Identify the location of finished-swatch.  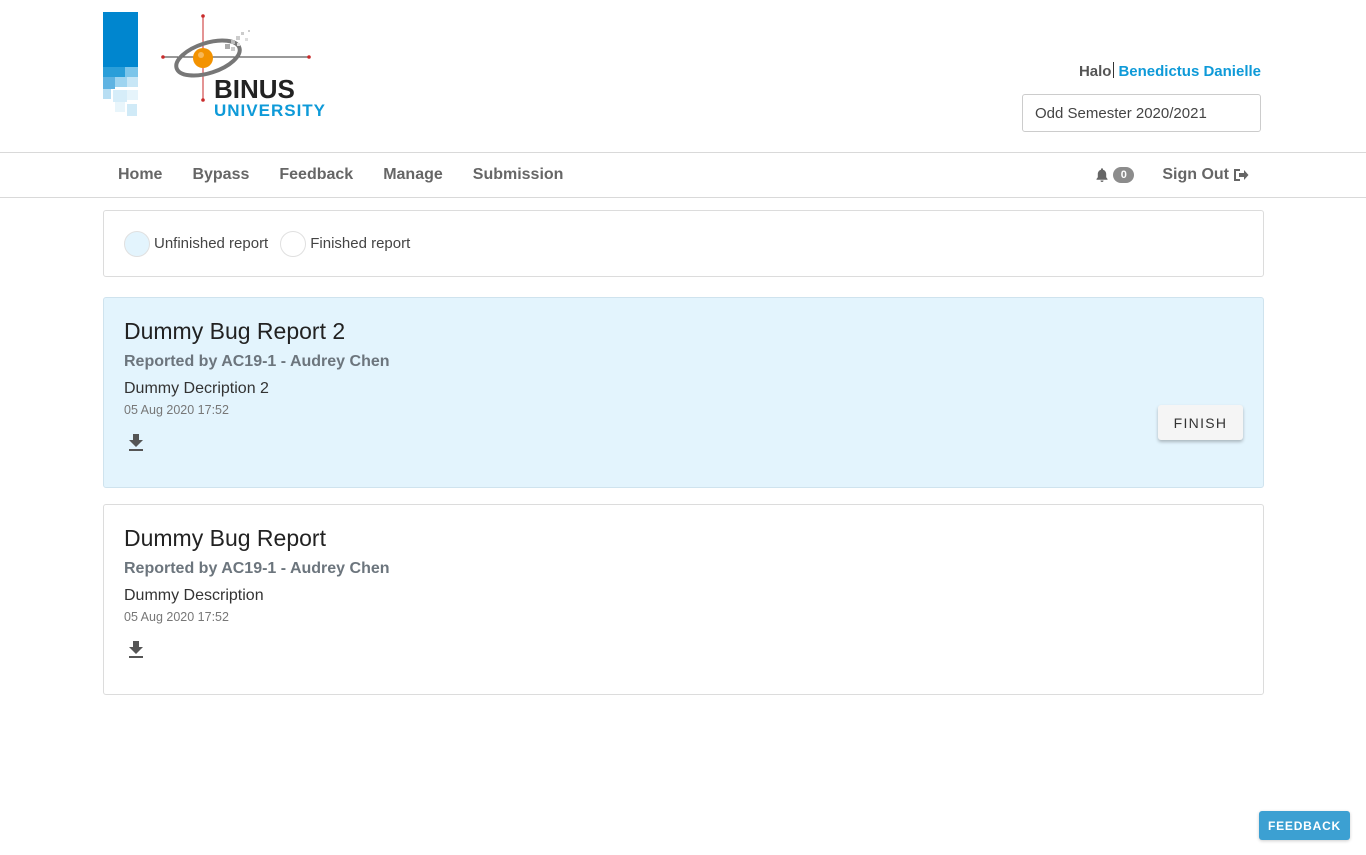
(293, 243).